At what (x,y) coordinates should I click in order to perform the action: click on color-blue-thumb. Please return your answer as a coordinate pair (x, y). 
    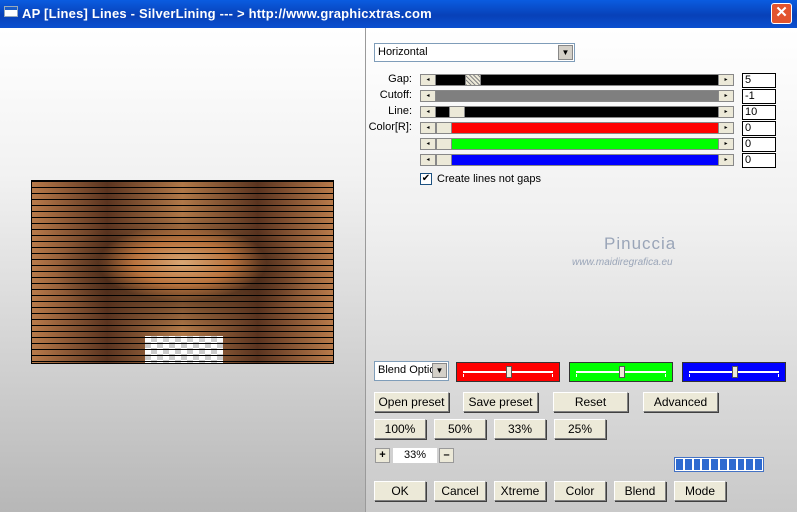
    Looking at the image, I should click on (444, 160).